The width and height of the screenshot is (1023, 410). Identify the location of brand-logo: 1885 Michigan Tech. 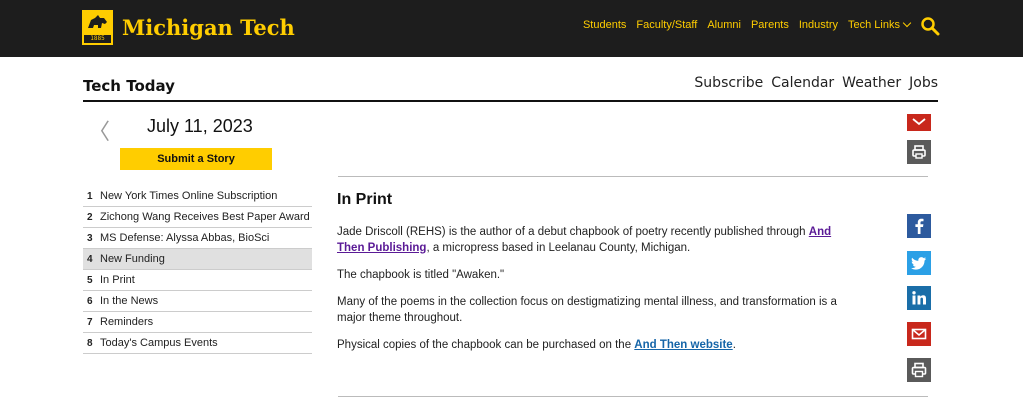
(188, 27).